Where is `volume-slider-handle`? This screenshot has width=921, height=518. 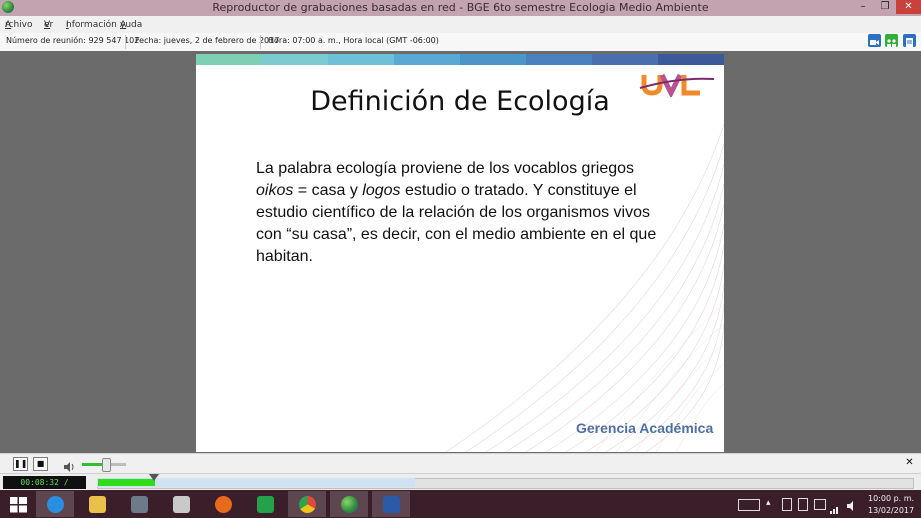
volume-slider-handle is located at coordinates (106, 465).